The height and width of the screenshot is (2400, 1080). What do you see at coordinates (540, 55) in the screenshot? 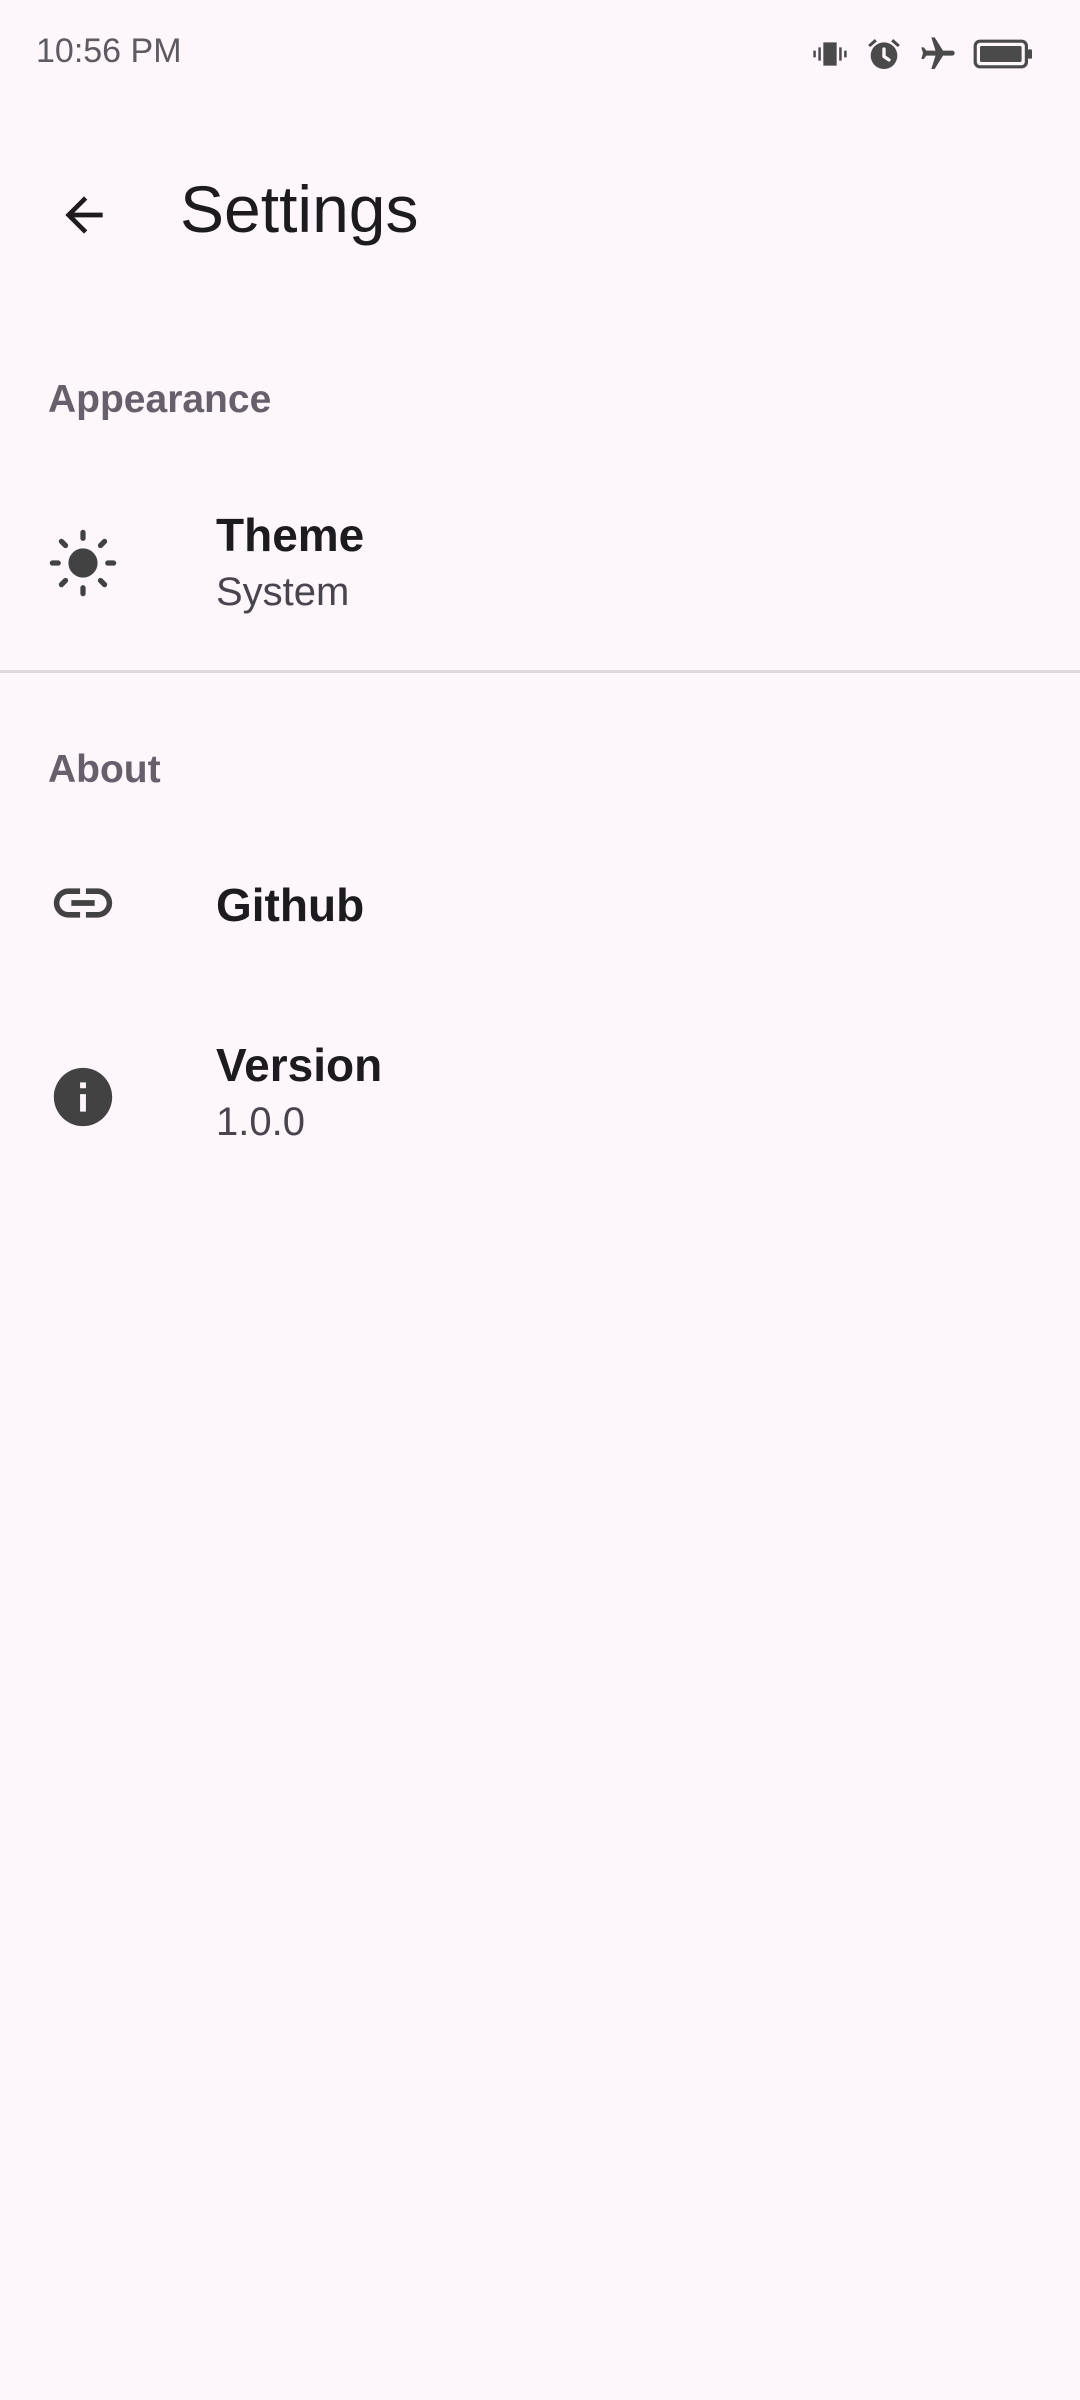
I see `status-bar: 10:56 PM` at bounding box center [540, 55].